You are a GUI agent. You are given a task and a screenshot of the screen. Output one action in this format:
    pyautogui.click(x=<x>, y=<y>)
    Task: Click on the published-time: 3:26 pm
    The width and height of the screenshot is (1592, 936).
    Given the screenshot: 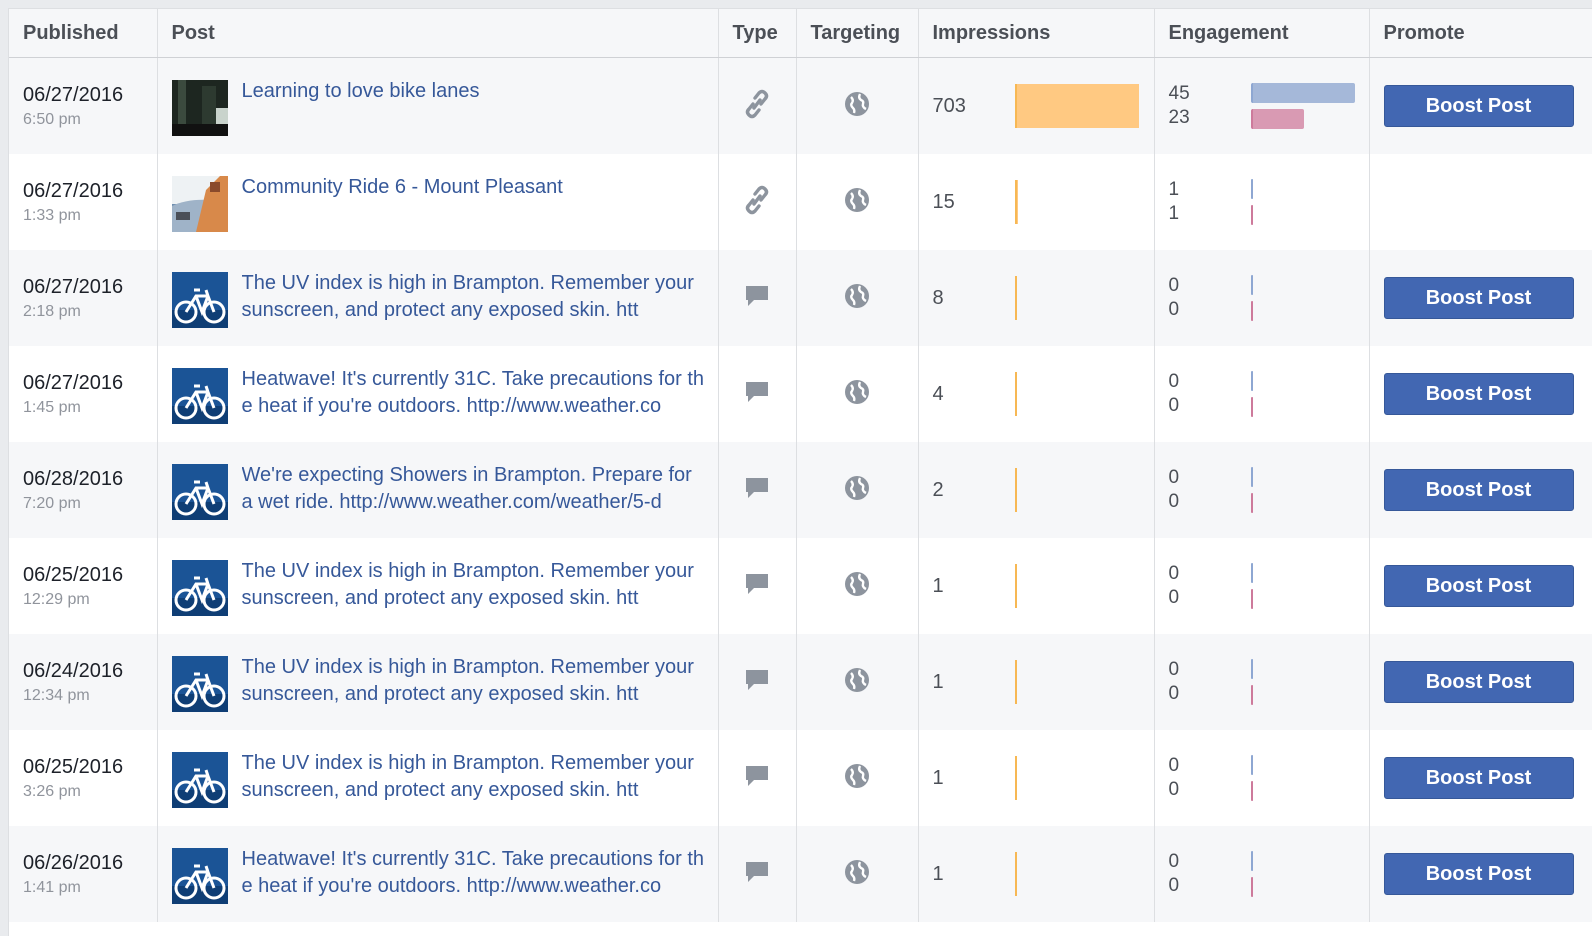 What is the action you would take?
    pyautogui.click(x=52, y=791)
    